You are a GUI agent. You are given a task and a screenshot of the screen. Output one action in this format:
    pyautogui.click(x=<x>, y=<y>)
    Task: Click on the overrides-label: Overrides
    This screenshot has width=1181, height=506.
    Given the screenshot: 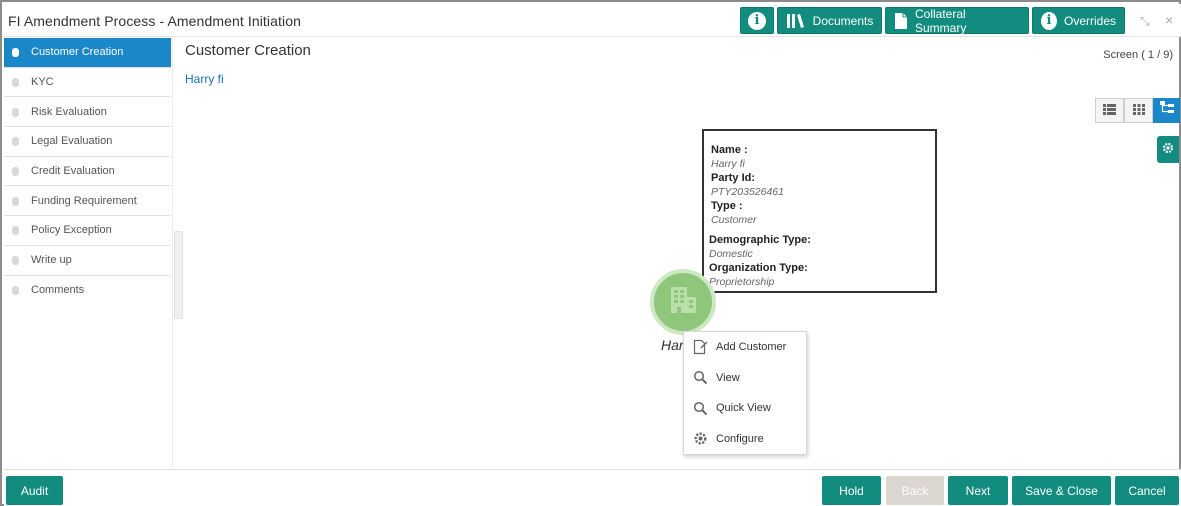 What is the action you would take?
    pyautogui.click(x=1089, y=20)
    